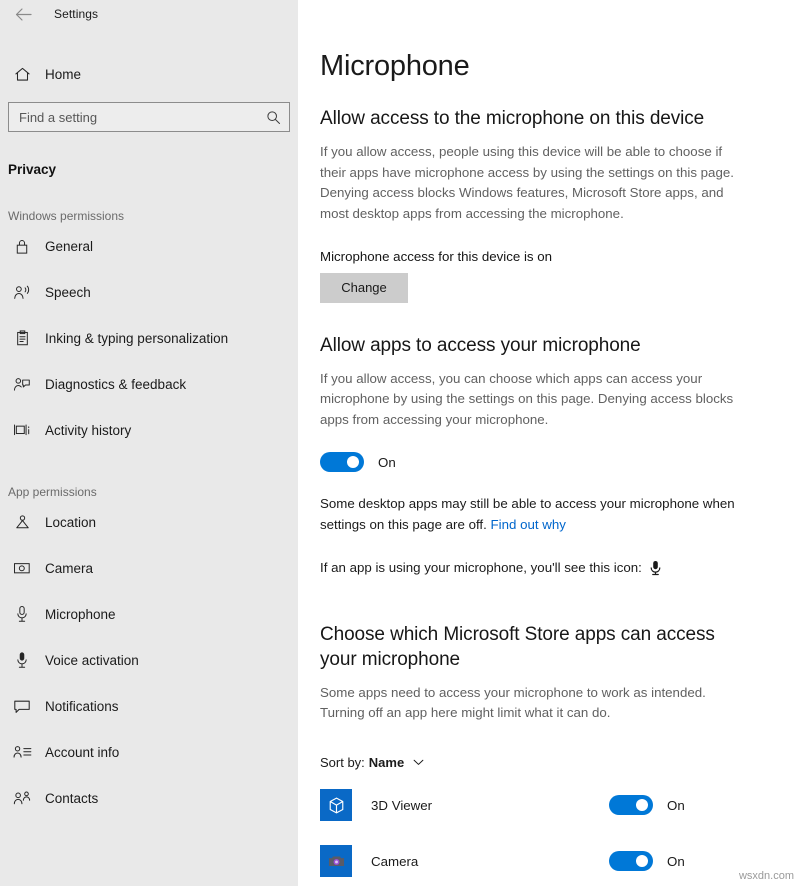 The width and height of the screenshot is (800, 886). What do you see at coordinates (69, 246) in the screenshot?
I see `sidebar-item-general-label: General` at bounding box center [69, 246].